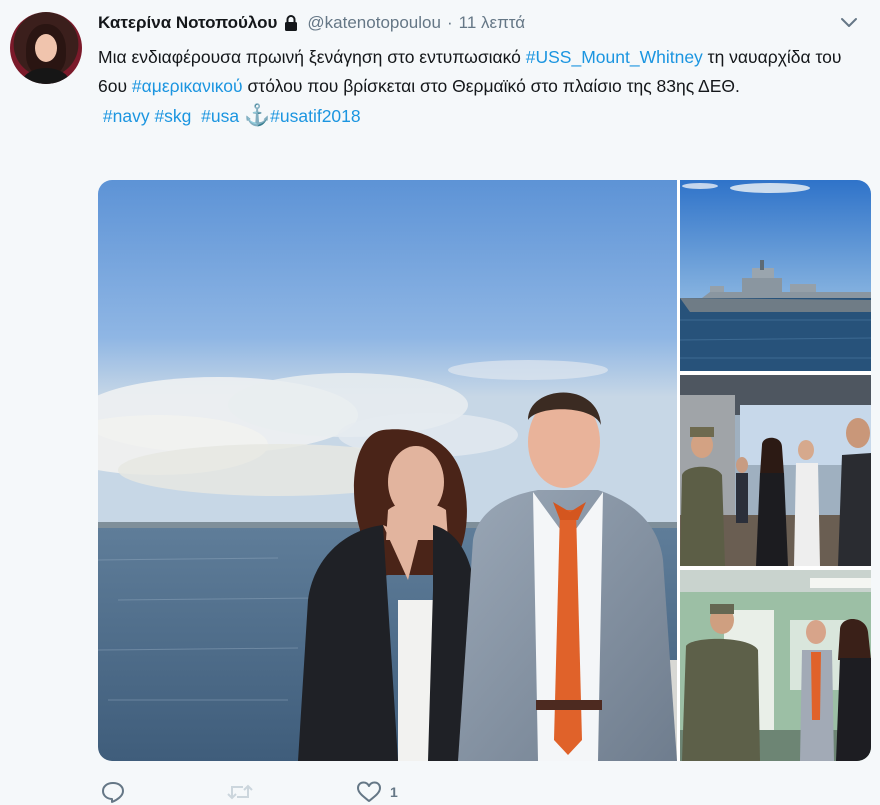 The width and height of the screenshot is (880, 805). Describe the element at coordinates (775, 665) in the screenshot. I see `thumb-photo-bridge` at that location.